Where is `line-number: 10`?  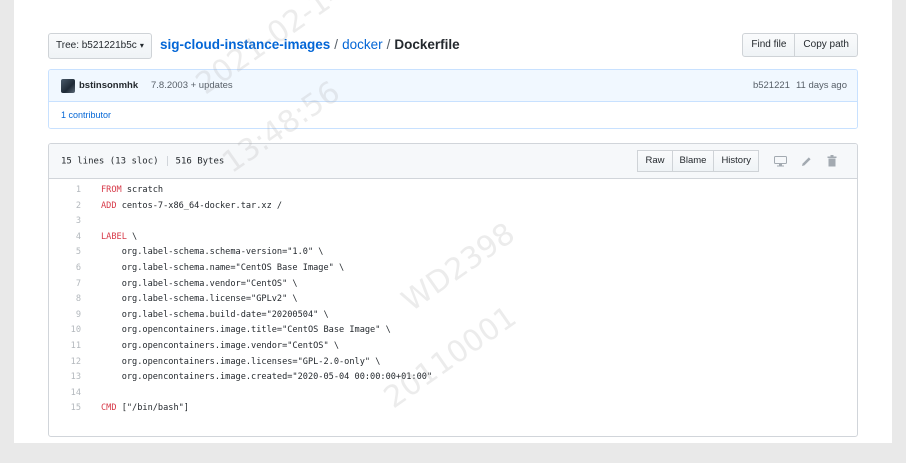
line-number: 10 is located at coordinates (75, 331).